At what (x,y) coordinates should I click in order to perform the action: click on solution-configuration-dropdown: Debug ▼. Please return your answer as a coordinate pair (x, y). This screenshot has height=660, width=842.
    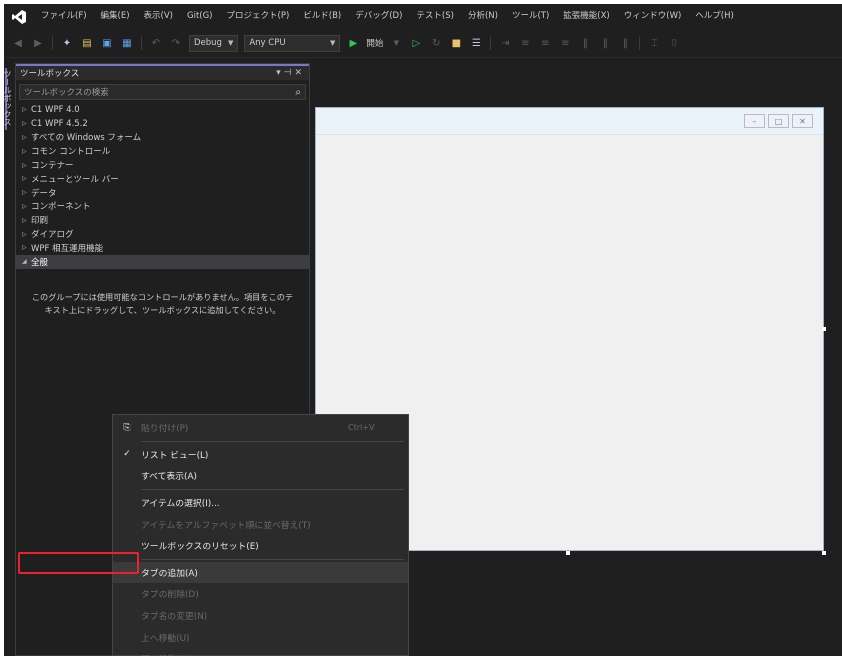
    Looking at the image, I should click on (214, 43).